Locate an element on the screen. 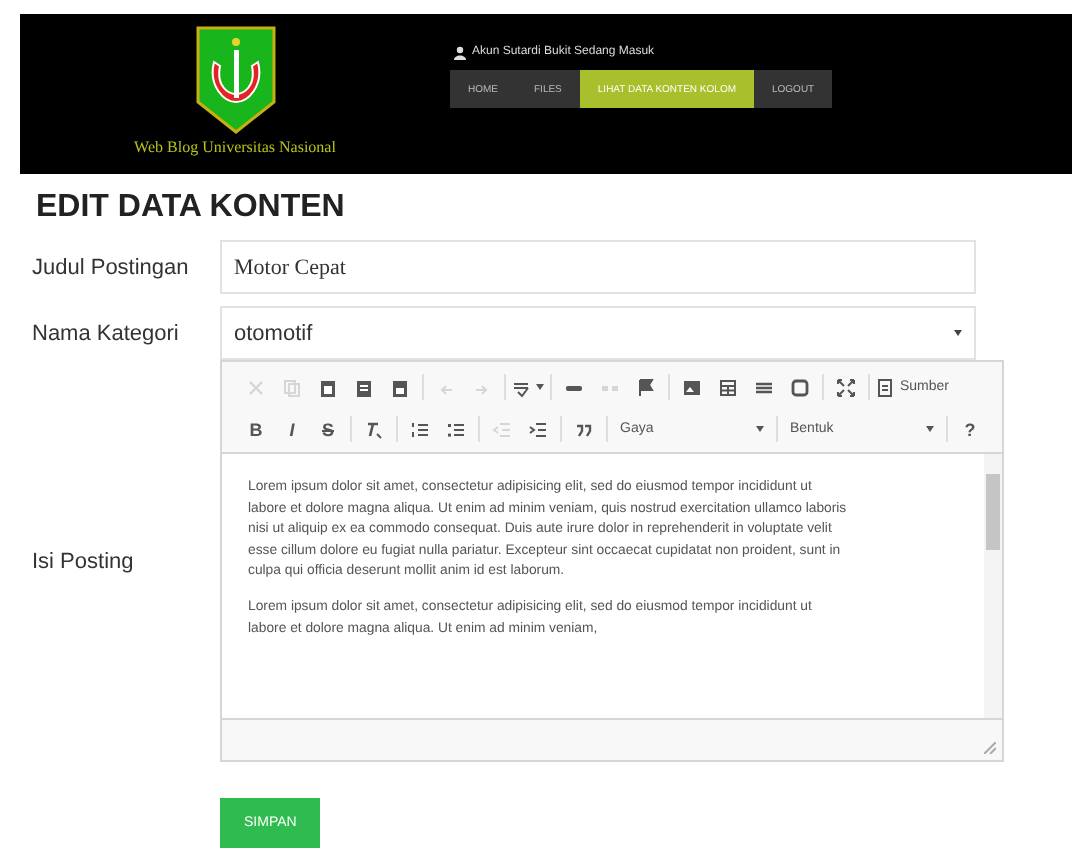  numbered-list-icon is located at coordinates (420, 429).